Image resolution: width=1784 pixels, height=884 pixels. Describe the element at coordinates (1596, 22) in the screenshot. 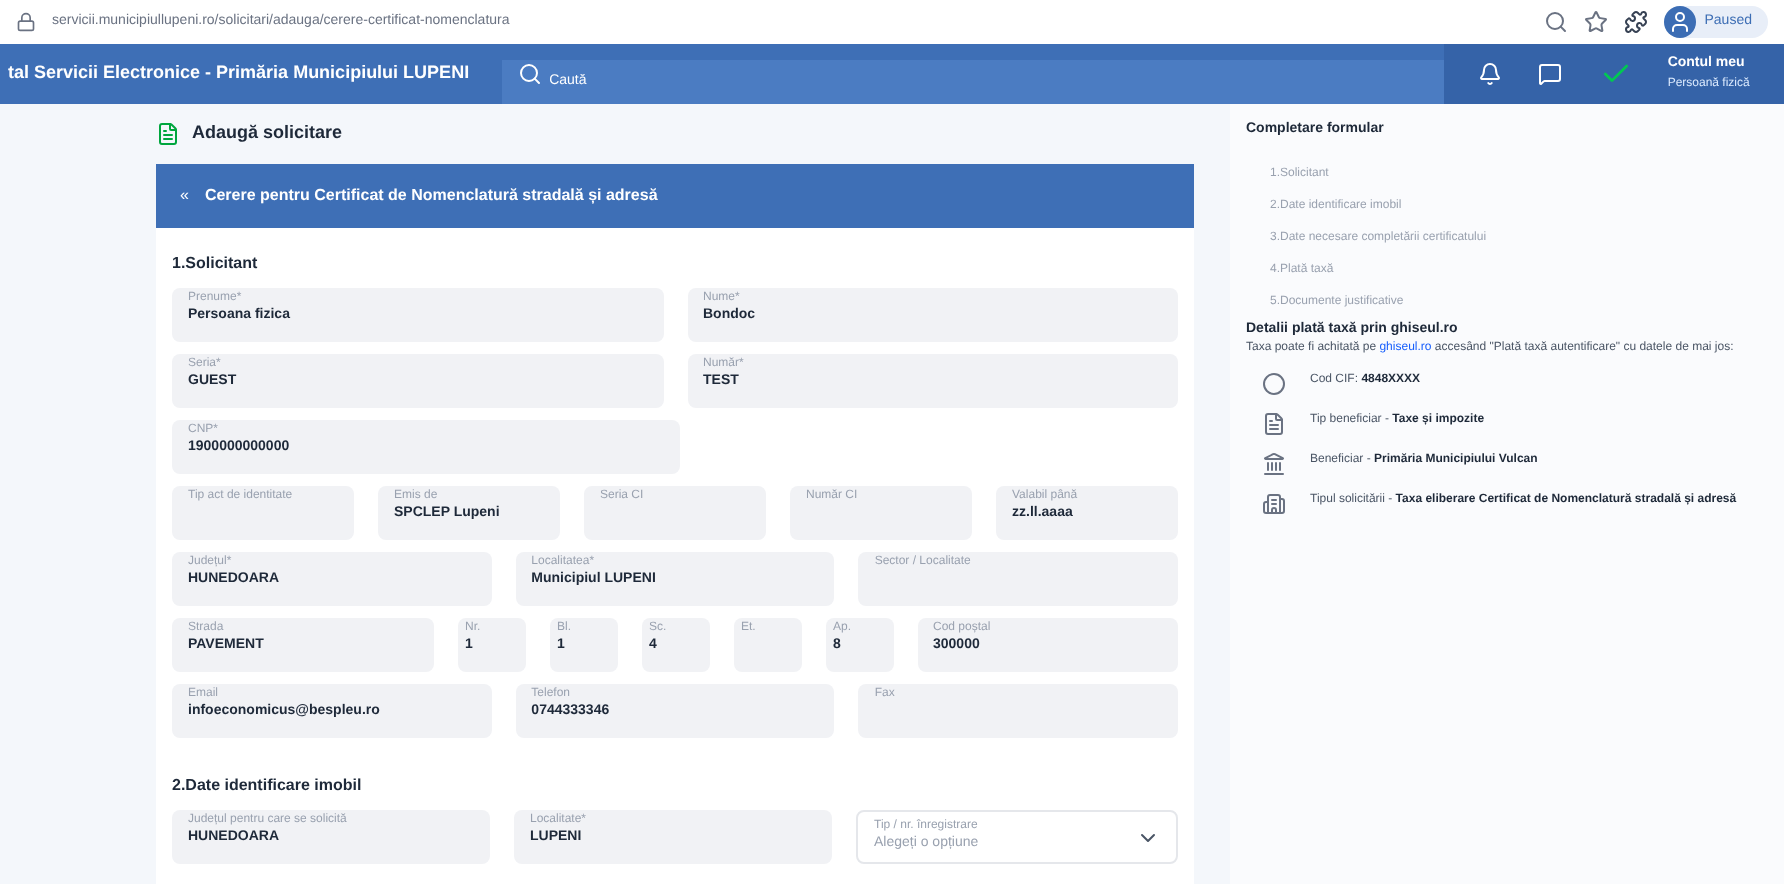

I see `star-icon` at that location.